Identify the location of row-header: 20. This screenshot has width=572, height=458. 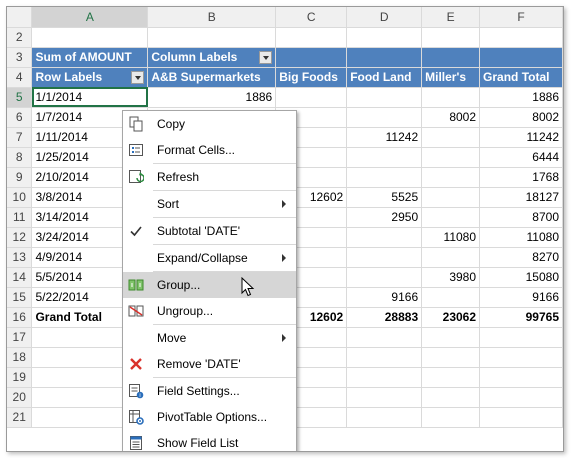
(20, 397).